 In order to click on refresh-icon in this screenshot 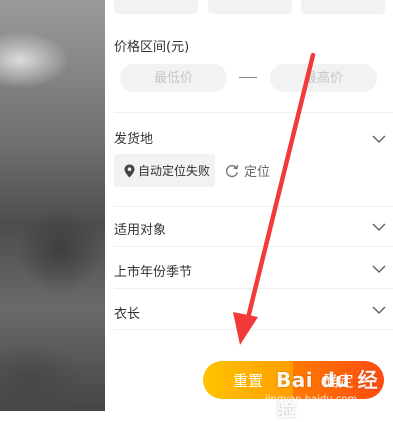, I will do `click(232, 170)`.